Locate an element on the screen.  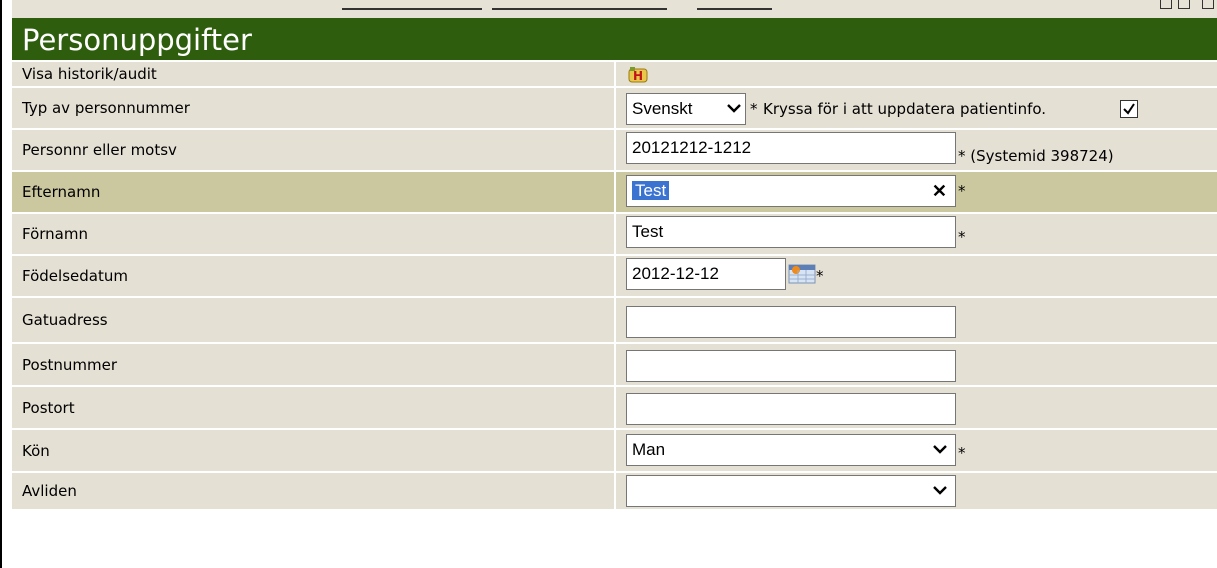
row-postort: Postort is located at coordinates (614, 408).